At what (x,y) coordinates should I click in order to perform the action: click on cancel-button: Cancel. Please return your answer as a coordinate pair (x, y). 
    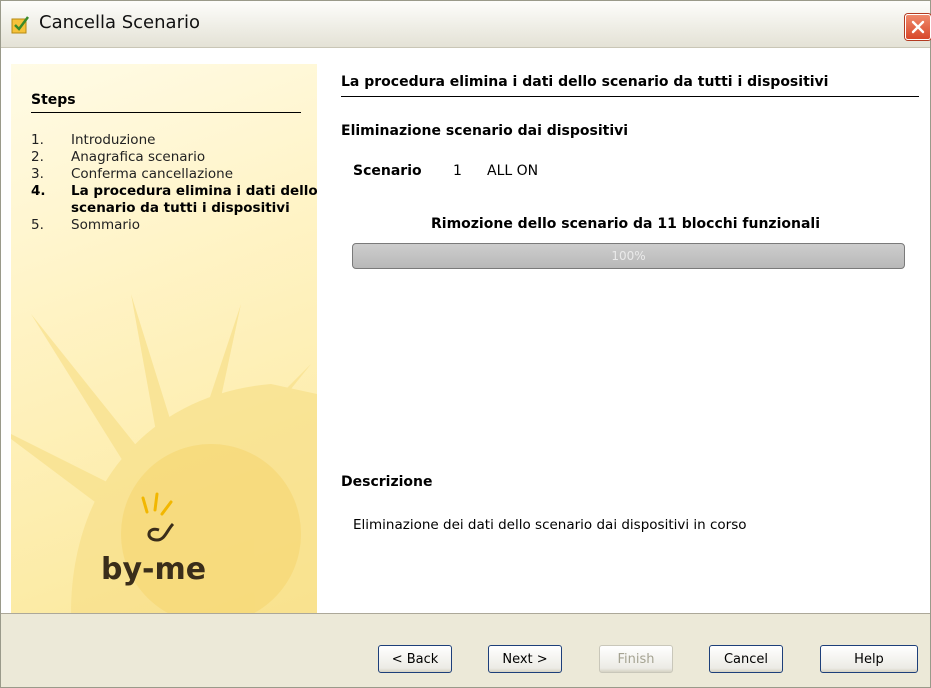
    Looking at the image, I should click on (746, 659).